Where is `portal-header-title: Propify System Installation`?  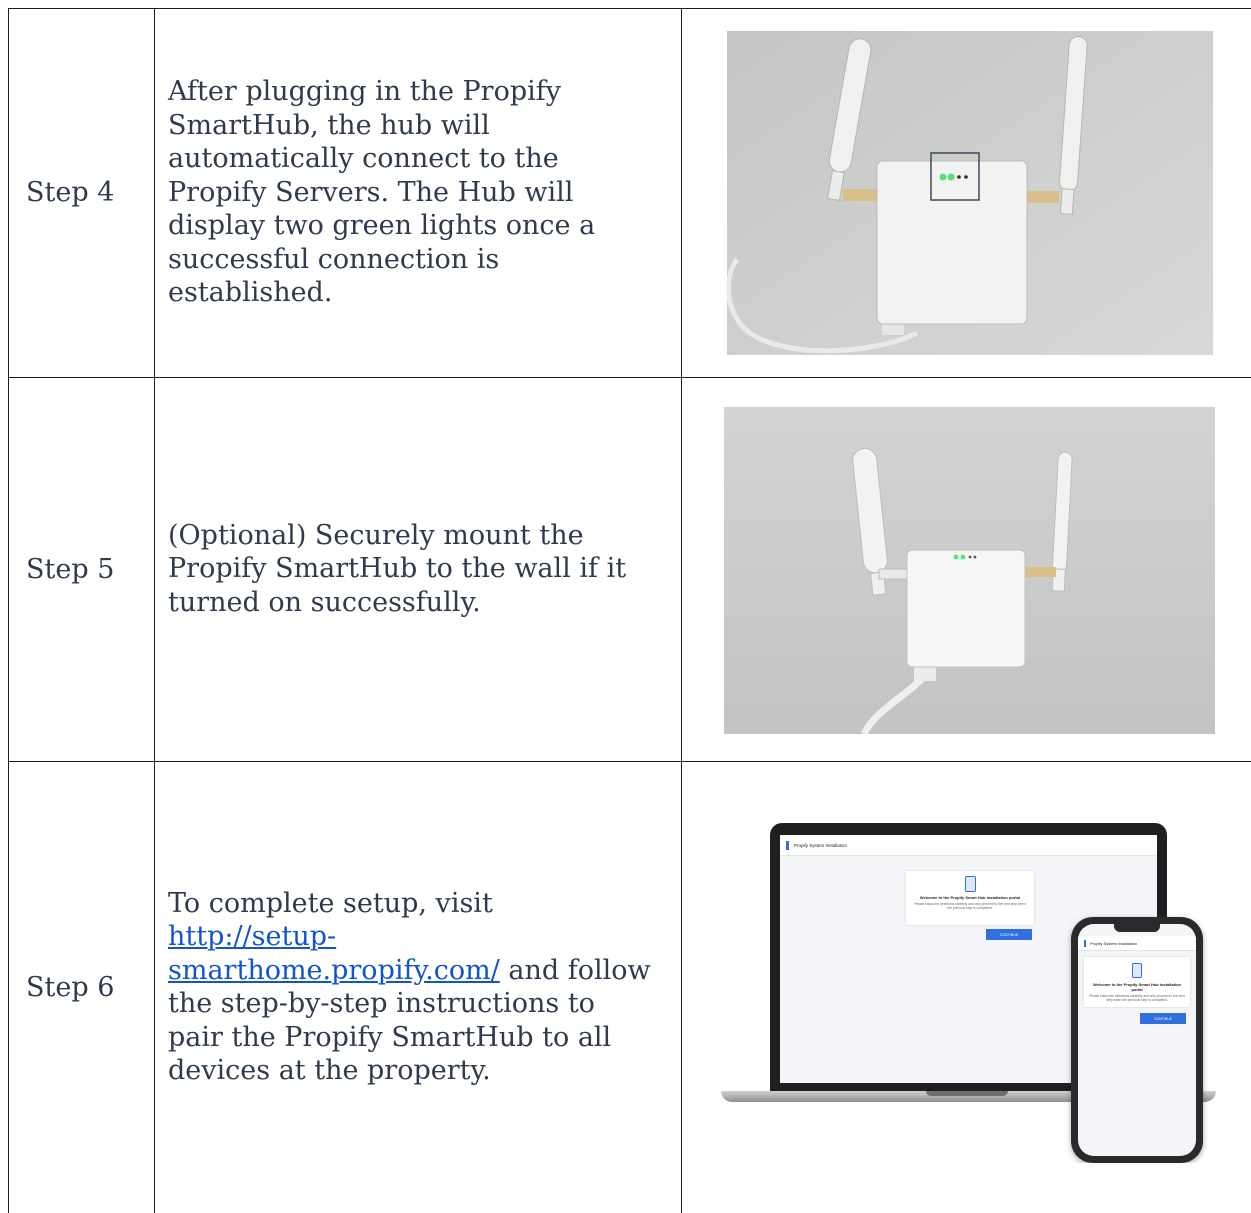
portal-header-title: Propify System Installation is located at coordinates (821, 845).